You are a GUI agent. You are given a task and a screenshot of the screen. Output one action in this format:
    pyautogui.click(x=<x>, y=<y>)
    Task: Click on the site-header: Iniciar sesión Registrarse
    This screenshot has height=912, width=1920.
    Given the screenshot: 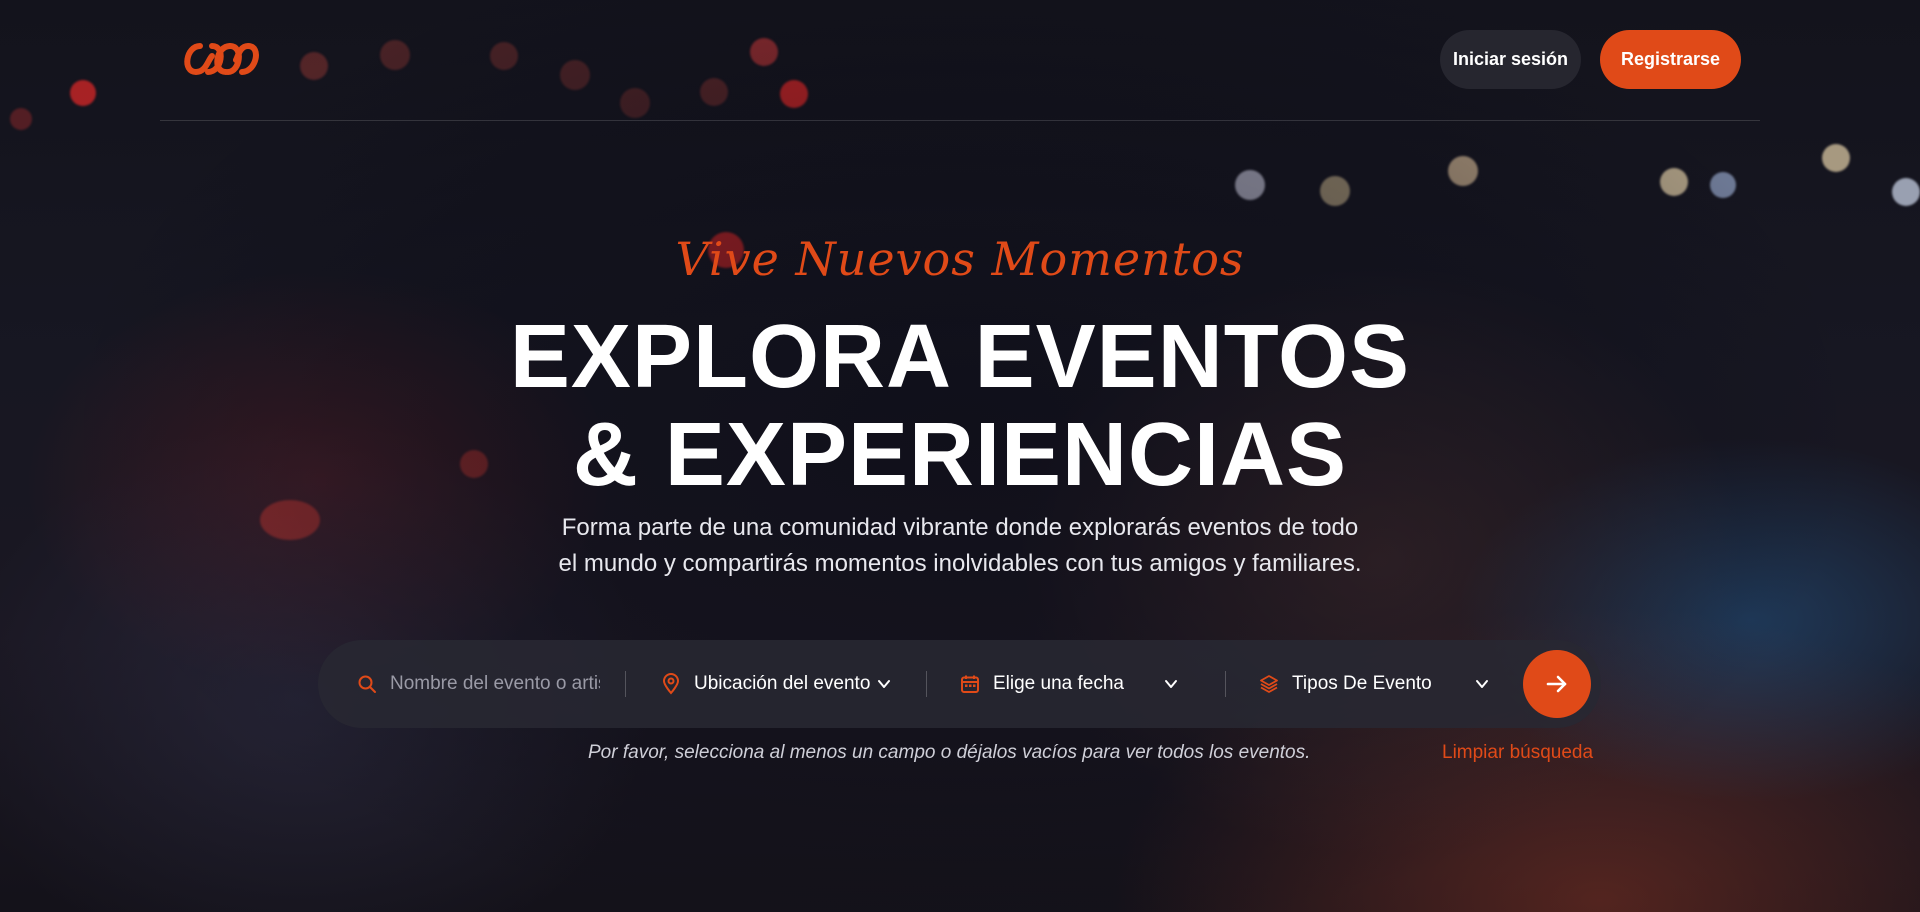 What is the action you would take?
    pyautogui.click(x=960, y=60)
    